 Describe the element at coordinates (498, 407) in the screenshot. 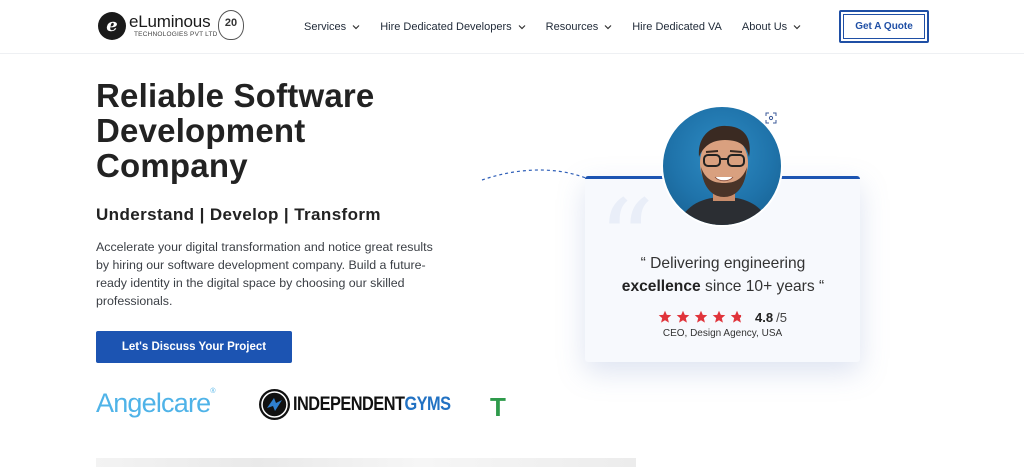

I see `client-logo-partial: T` at that location.